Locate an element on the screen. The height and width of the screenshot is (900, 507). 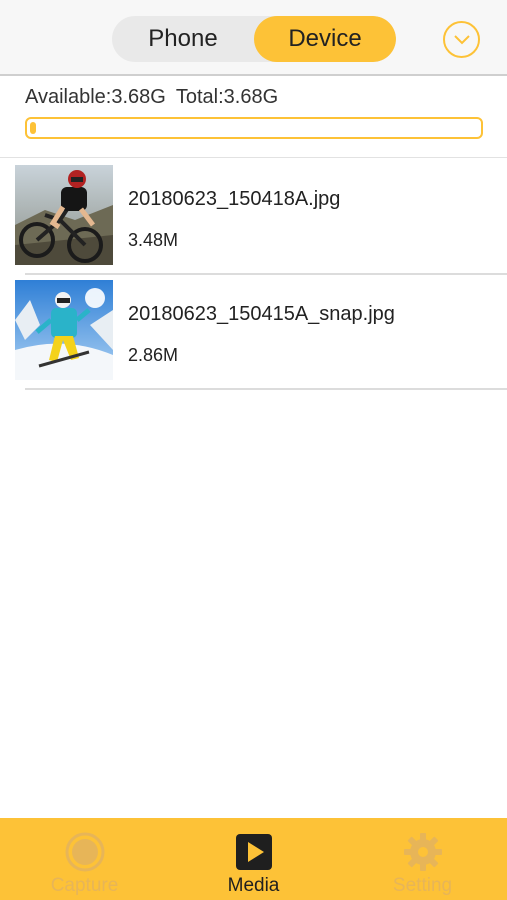
chevron-down-icon is located at coordinates (461, 39).